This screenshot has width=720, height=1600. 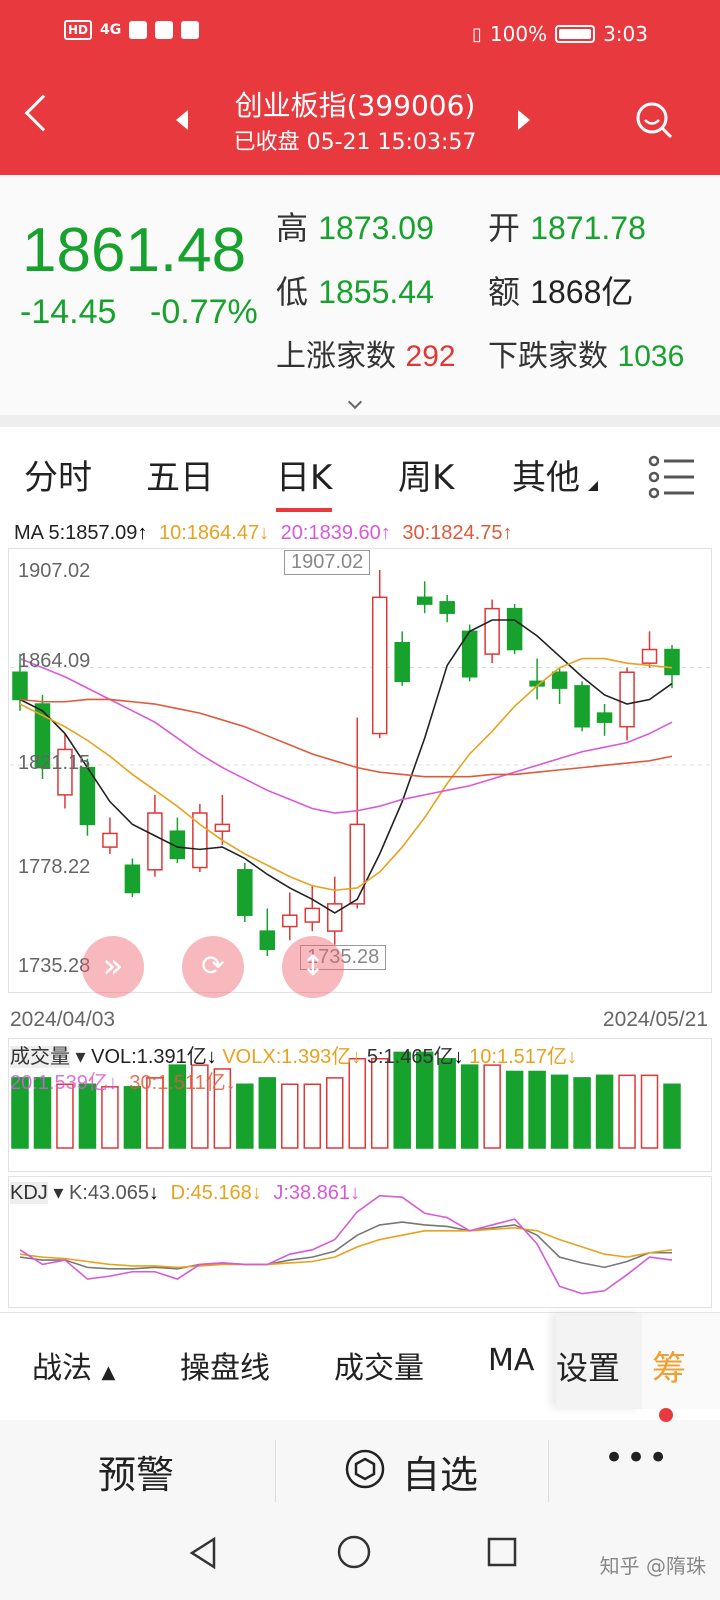 I want to click on open-value: 1871.78, so click(x=588, y=228).